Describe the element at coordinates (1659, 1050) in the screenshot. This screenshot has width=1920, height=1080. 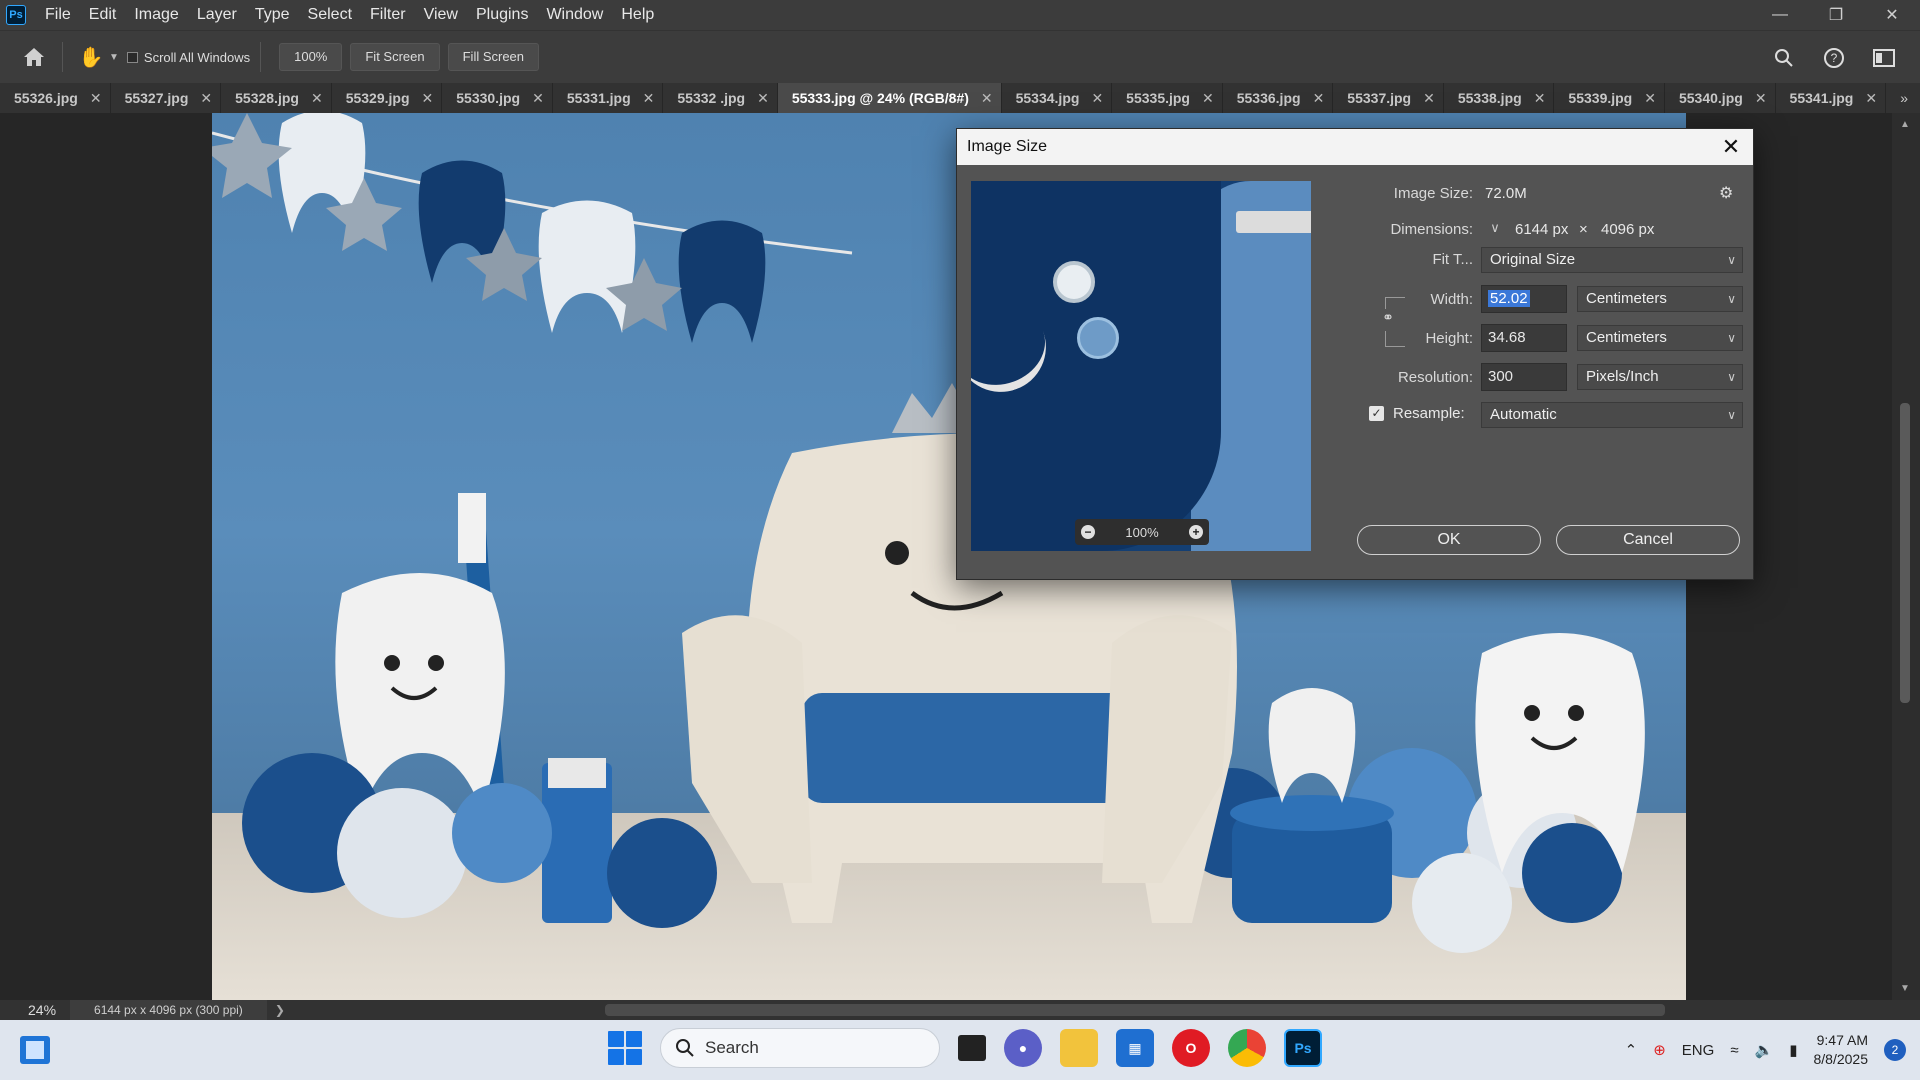
I see `vpn-icon: ⊕` at that location.